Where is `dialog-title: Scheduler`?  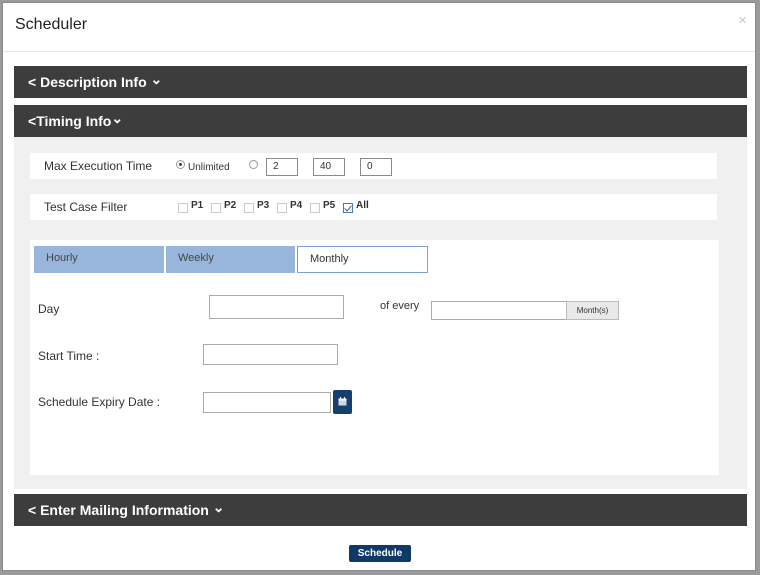 dialog-title: Scheduler is located at coordinates (51, 24).